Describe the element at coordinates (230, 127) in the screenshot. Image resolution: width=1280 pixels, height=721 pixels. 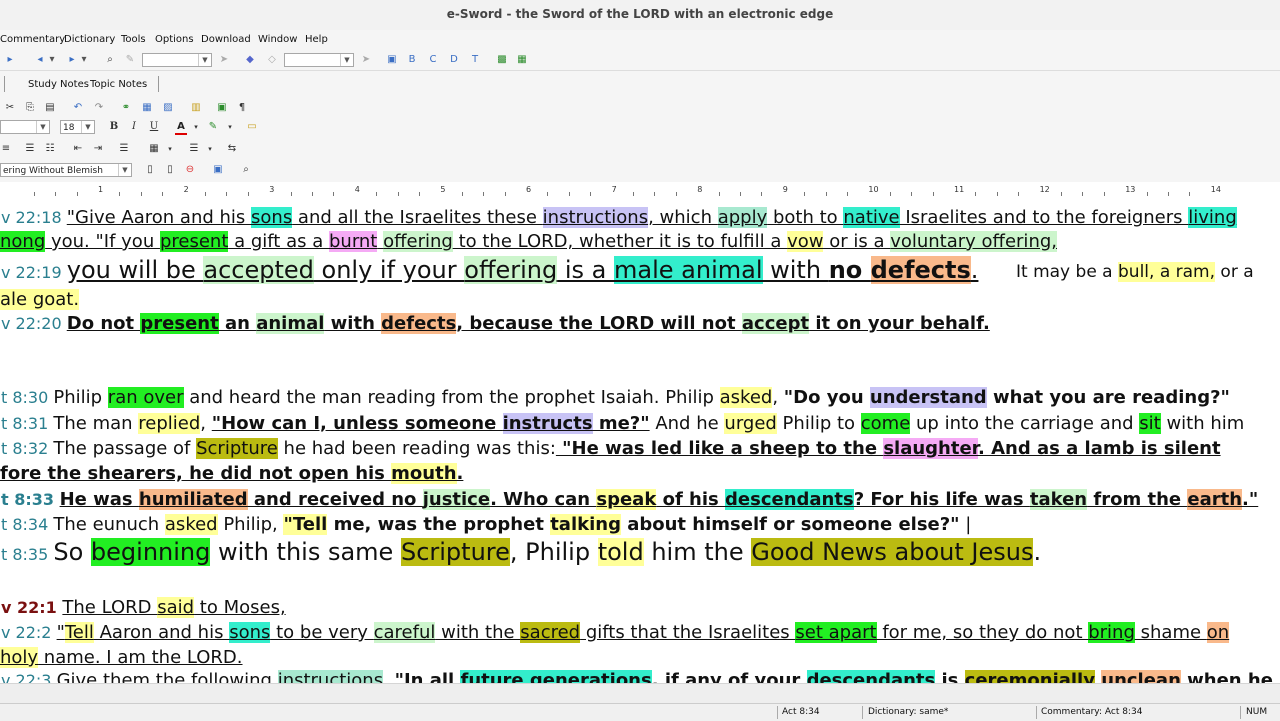
I see `highlight-dropdown-icon: ▾` at that location.